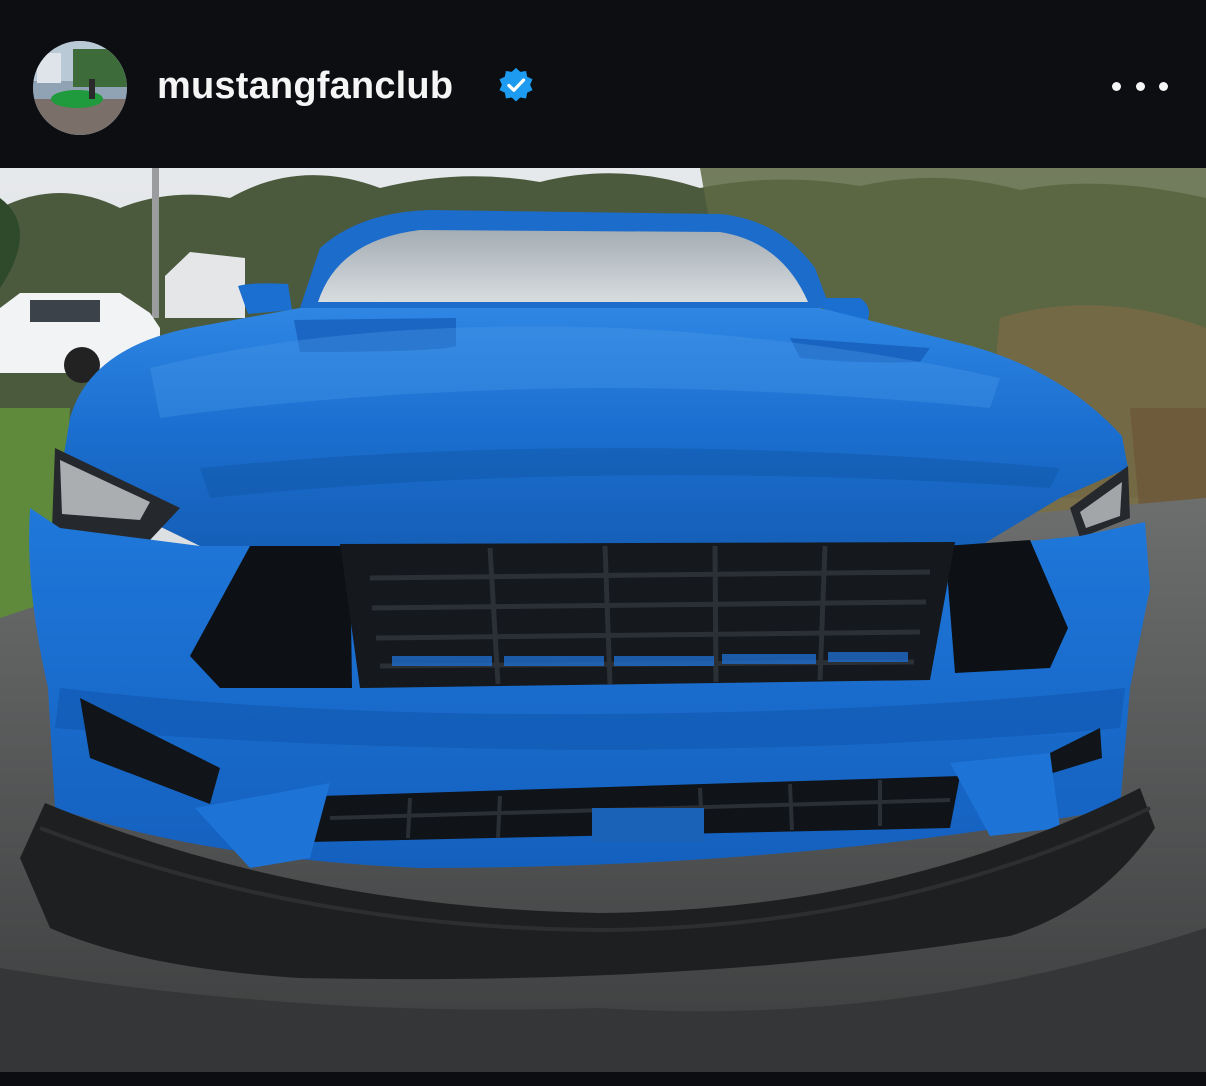 The width and height of the screenshot is (1206, 1086). Describe the element at coordinates (516, 84) in the screenshot. I see `verified-badge-icon` at that location.